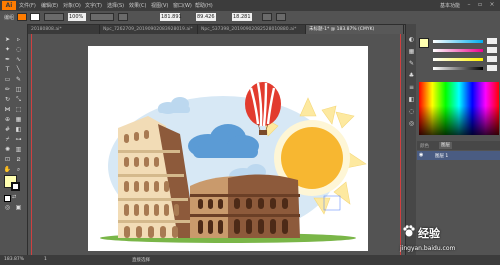  What do you see at coordinates (7, 160) in the screenshot?
I see `artboard-tool-icon: ⊡` at bounding box center [7, 160].